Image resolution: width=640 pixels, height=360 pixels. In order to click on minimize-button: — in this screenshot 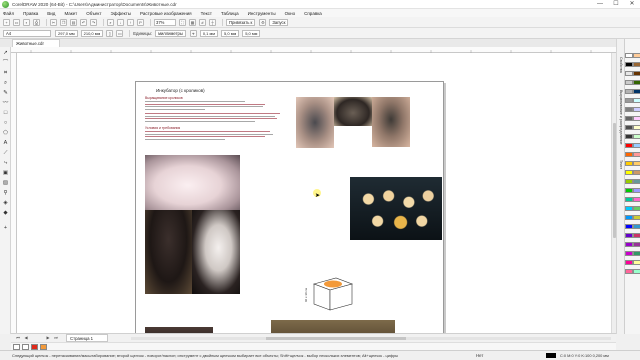, I will do `click(600, 4)`.